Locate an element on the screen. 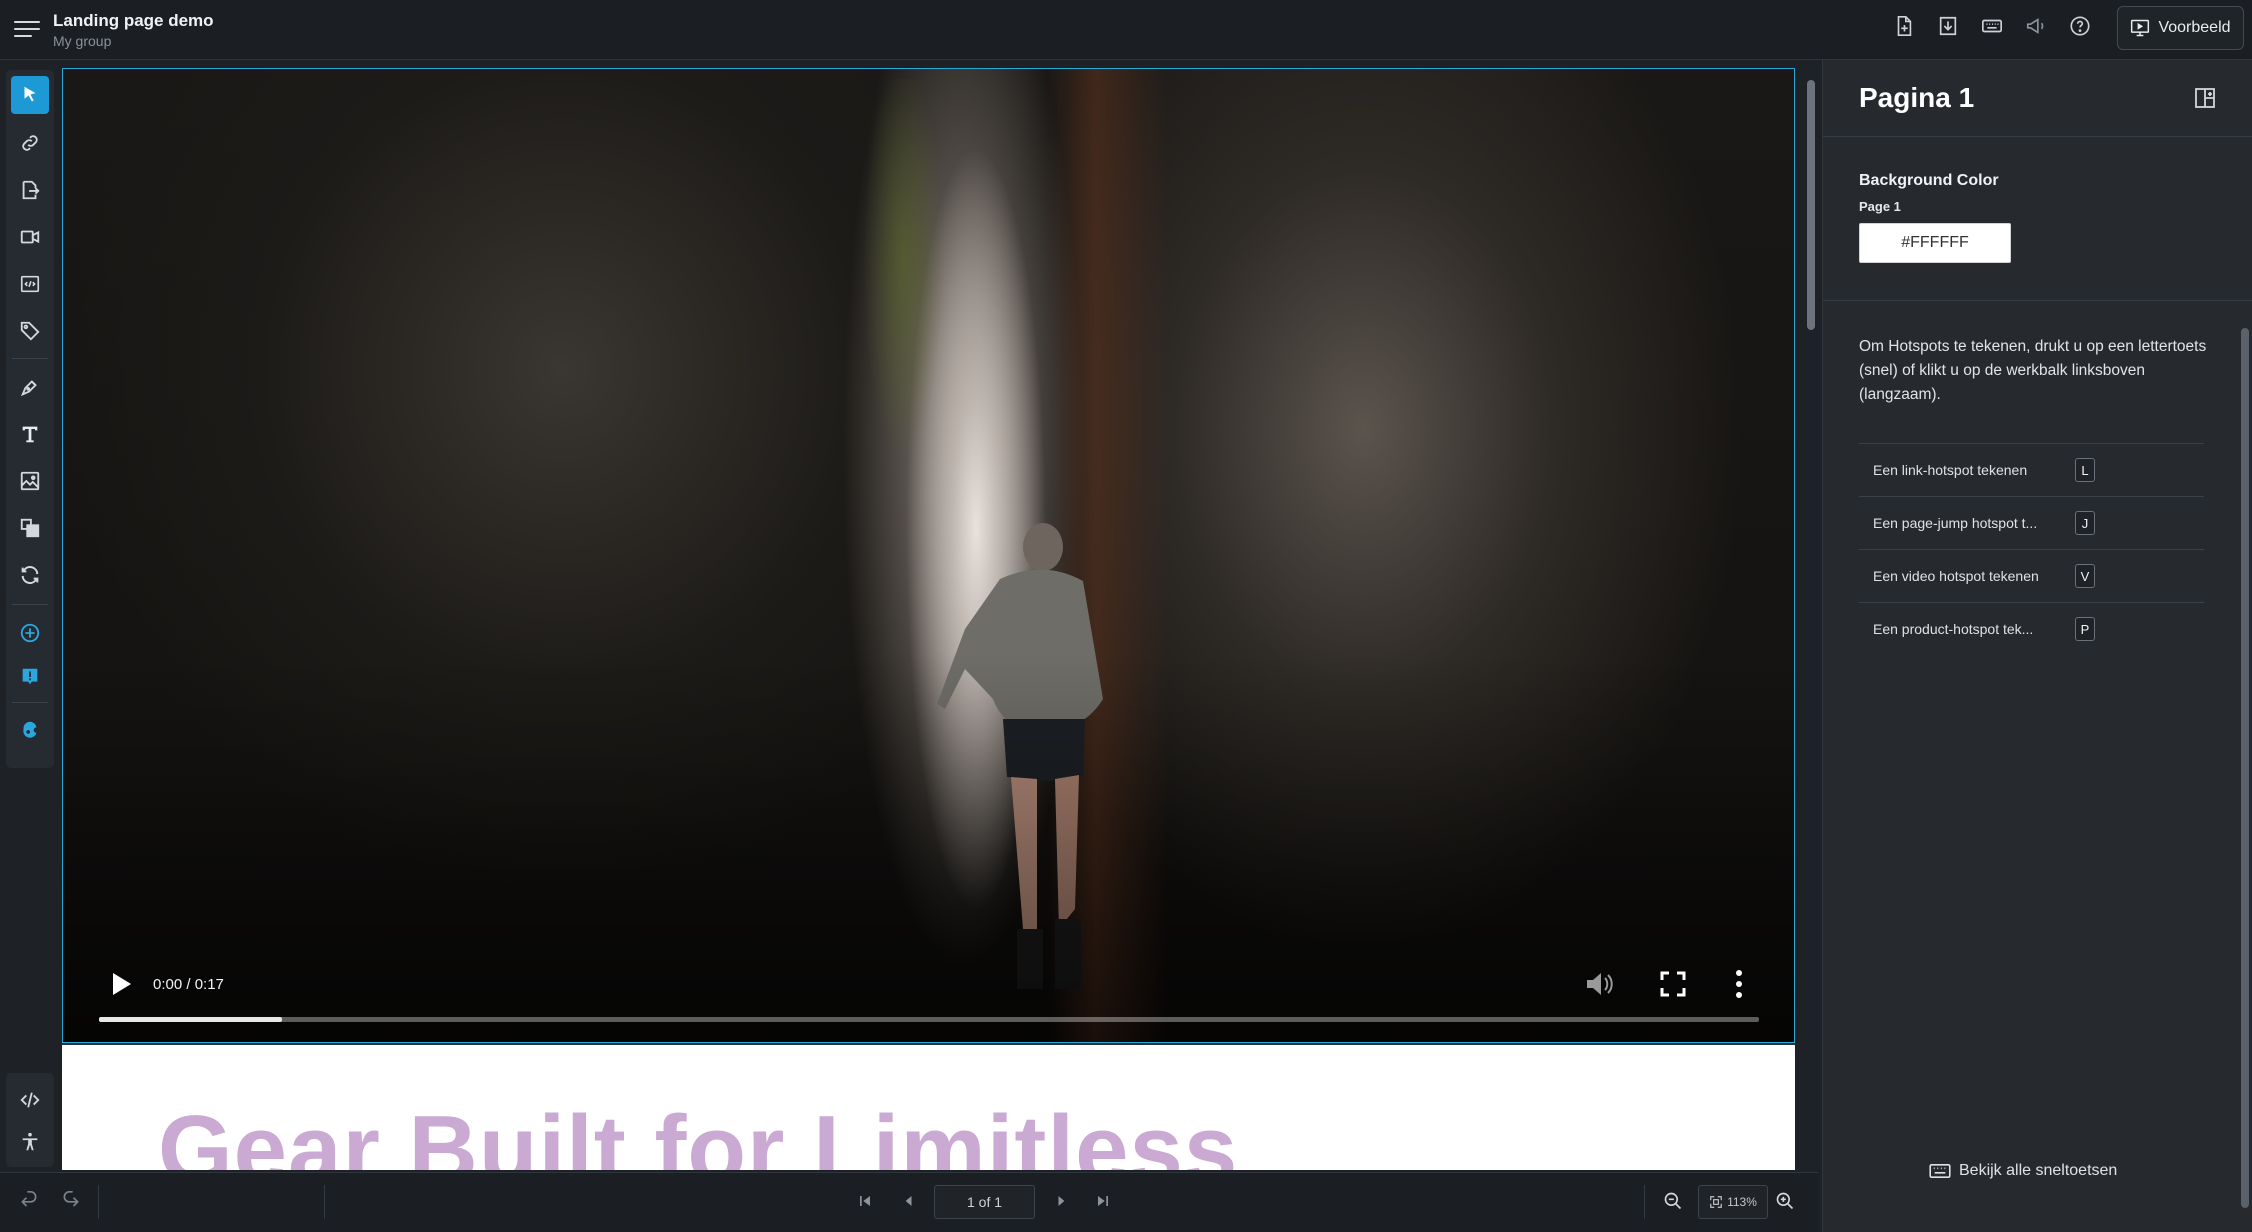 This screenshot has width=2252, height=1232. embed-code-icon is located at coordinates (30, 284).